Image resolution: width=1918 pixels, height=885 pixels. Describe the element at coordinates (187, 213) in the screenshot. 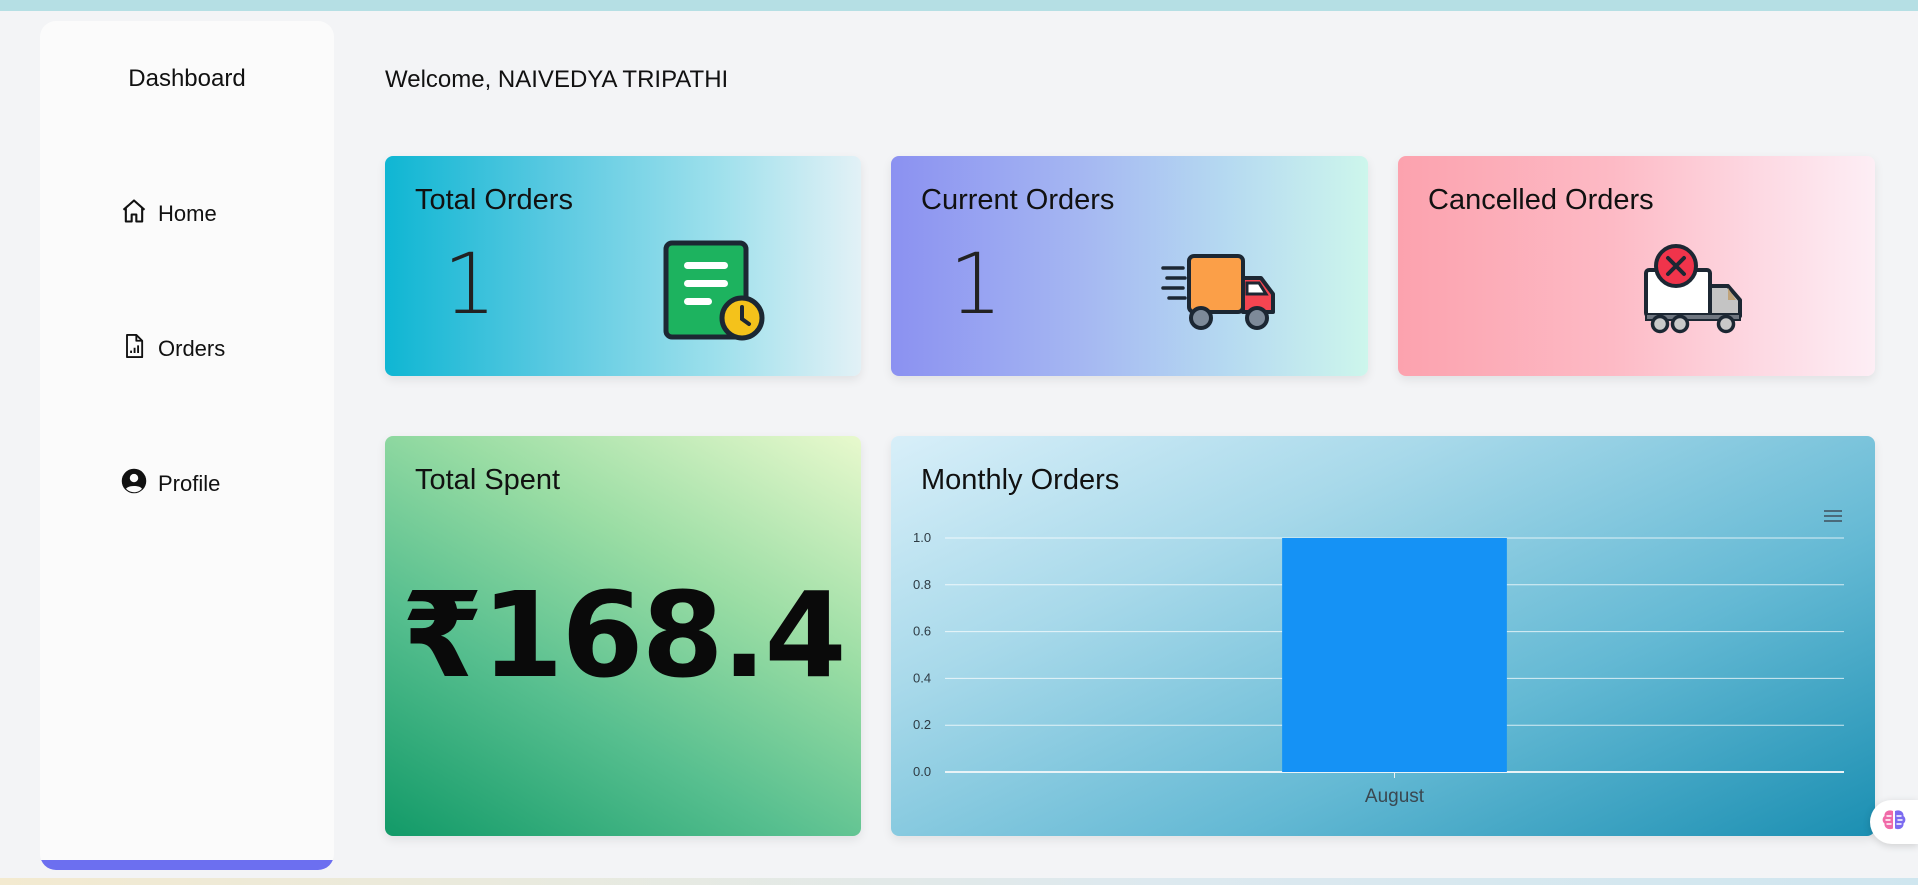

I see `sidebar-item-label: Home` at that location.